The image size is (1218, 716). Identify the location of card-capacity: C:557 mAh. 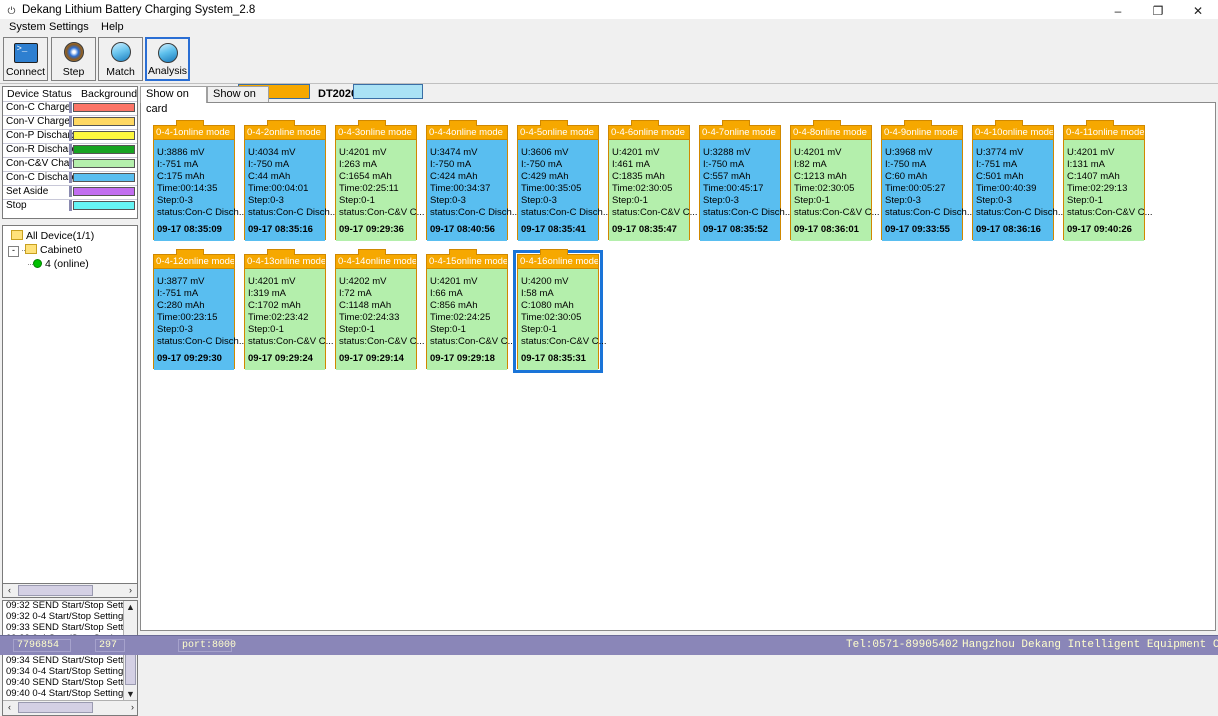
(727, 176).